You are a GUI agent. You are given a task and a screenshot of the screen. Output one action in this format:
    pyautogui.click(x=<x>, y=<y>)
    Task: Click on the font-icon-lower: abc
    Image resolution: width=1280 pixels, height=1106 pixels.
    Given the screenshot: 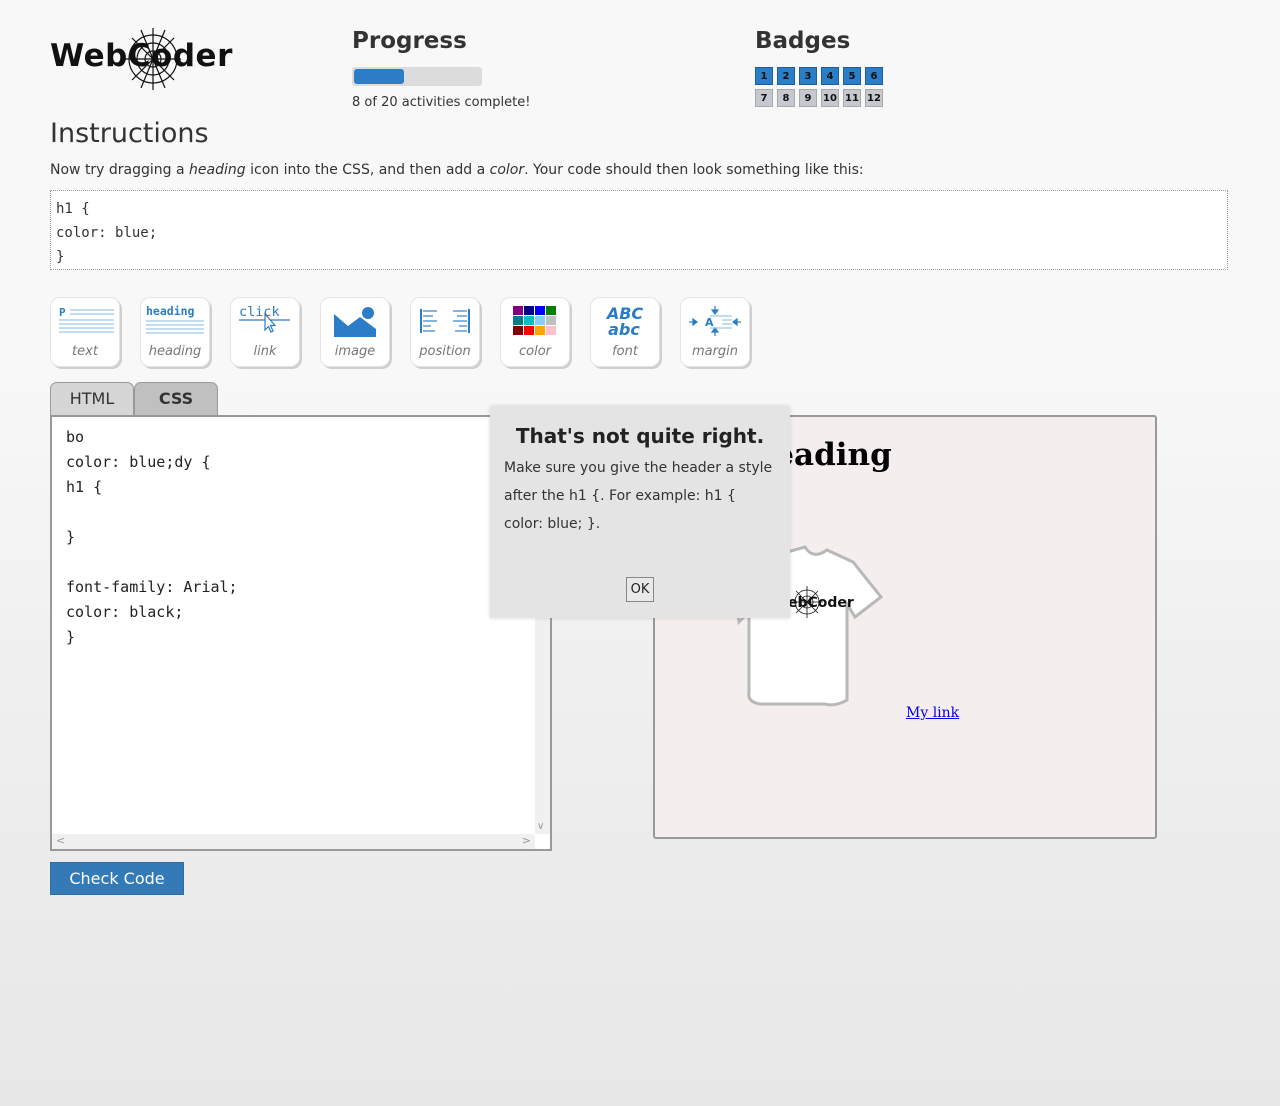 What is the action you would take?
    pyautogui.click(x=624, y=329)
    